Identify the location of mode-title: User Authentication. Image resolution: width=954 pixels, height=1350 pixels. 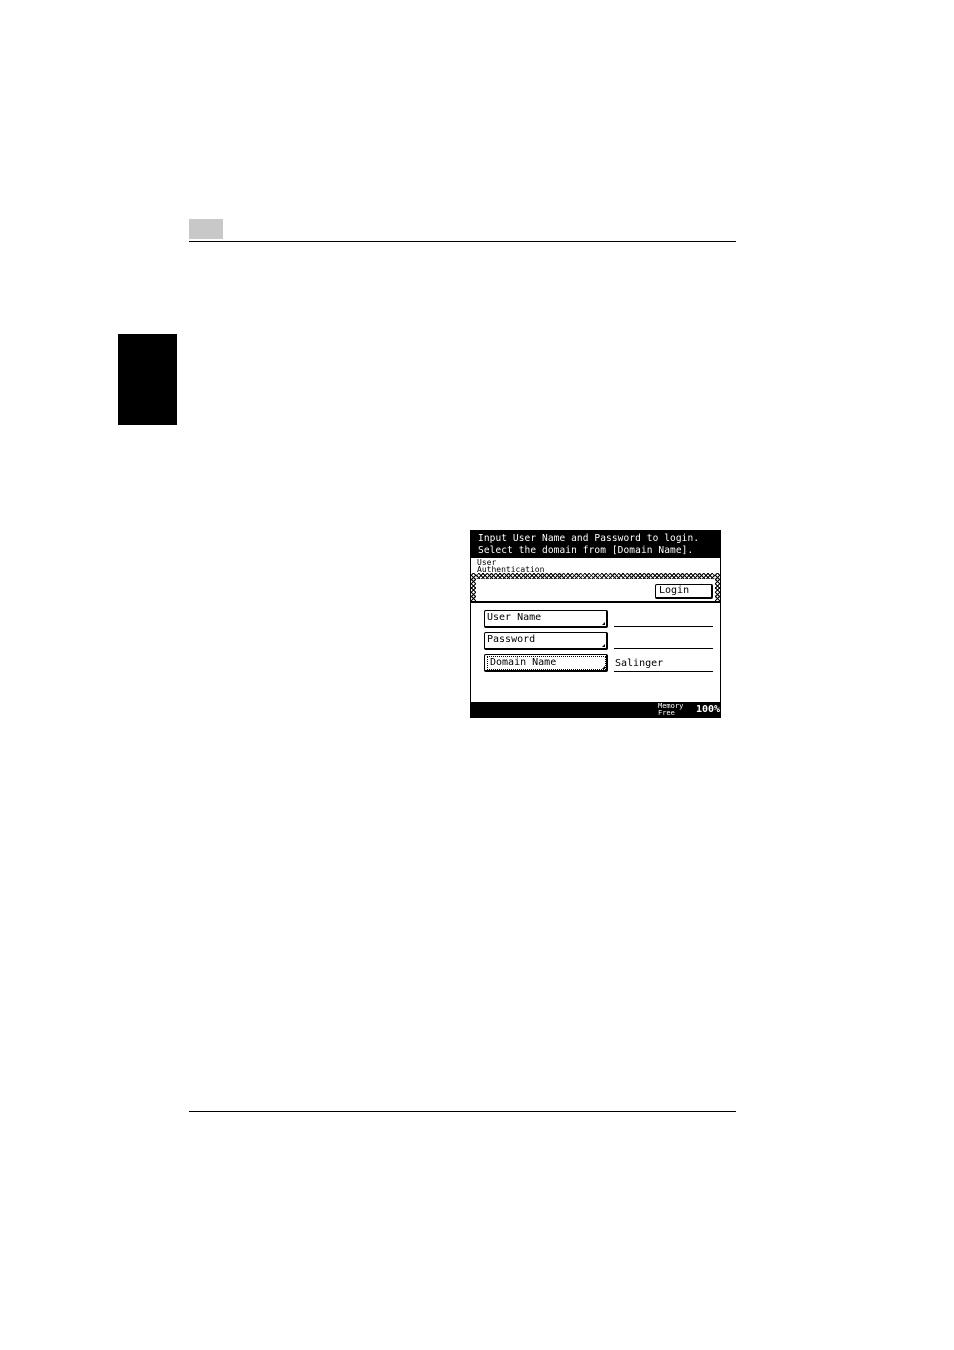
(511, 566).